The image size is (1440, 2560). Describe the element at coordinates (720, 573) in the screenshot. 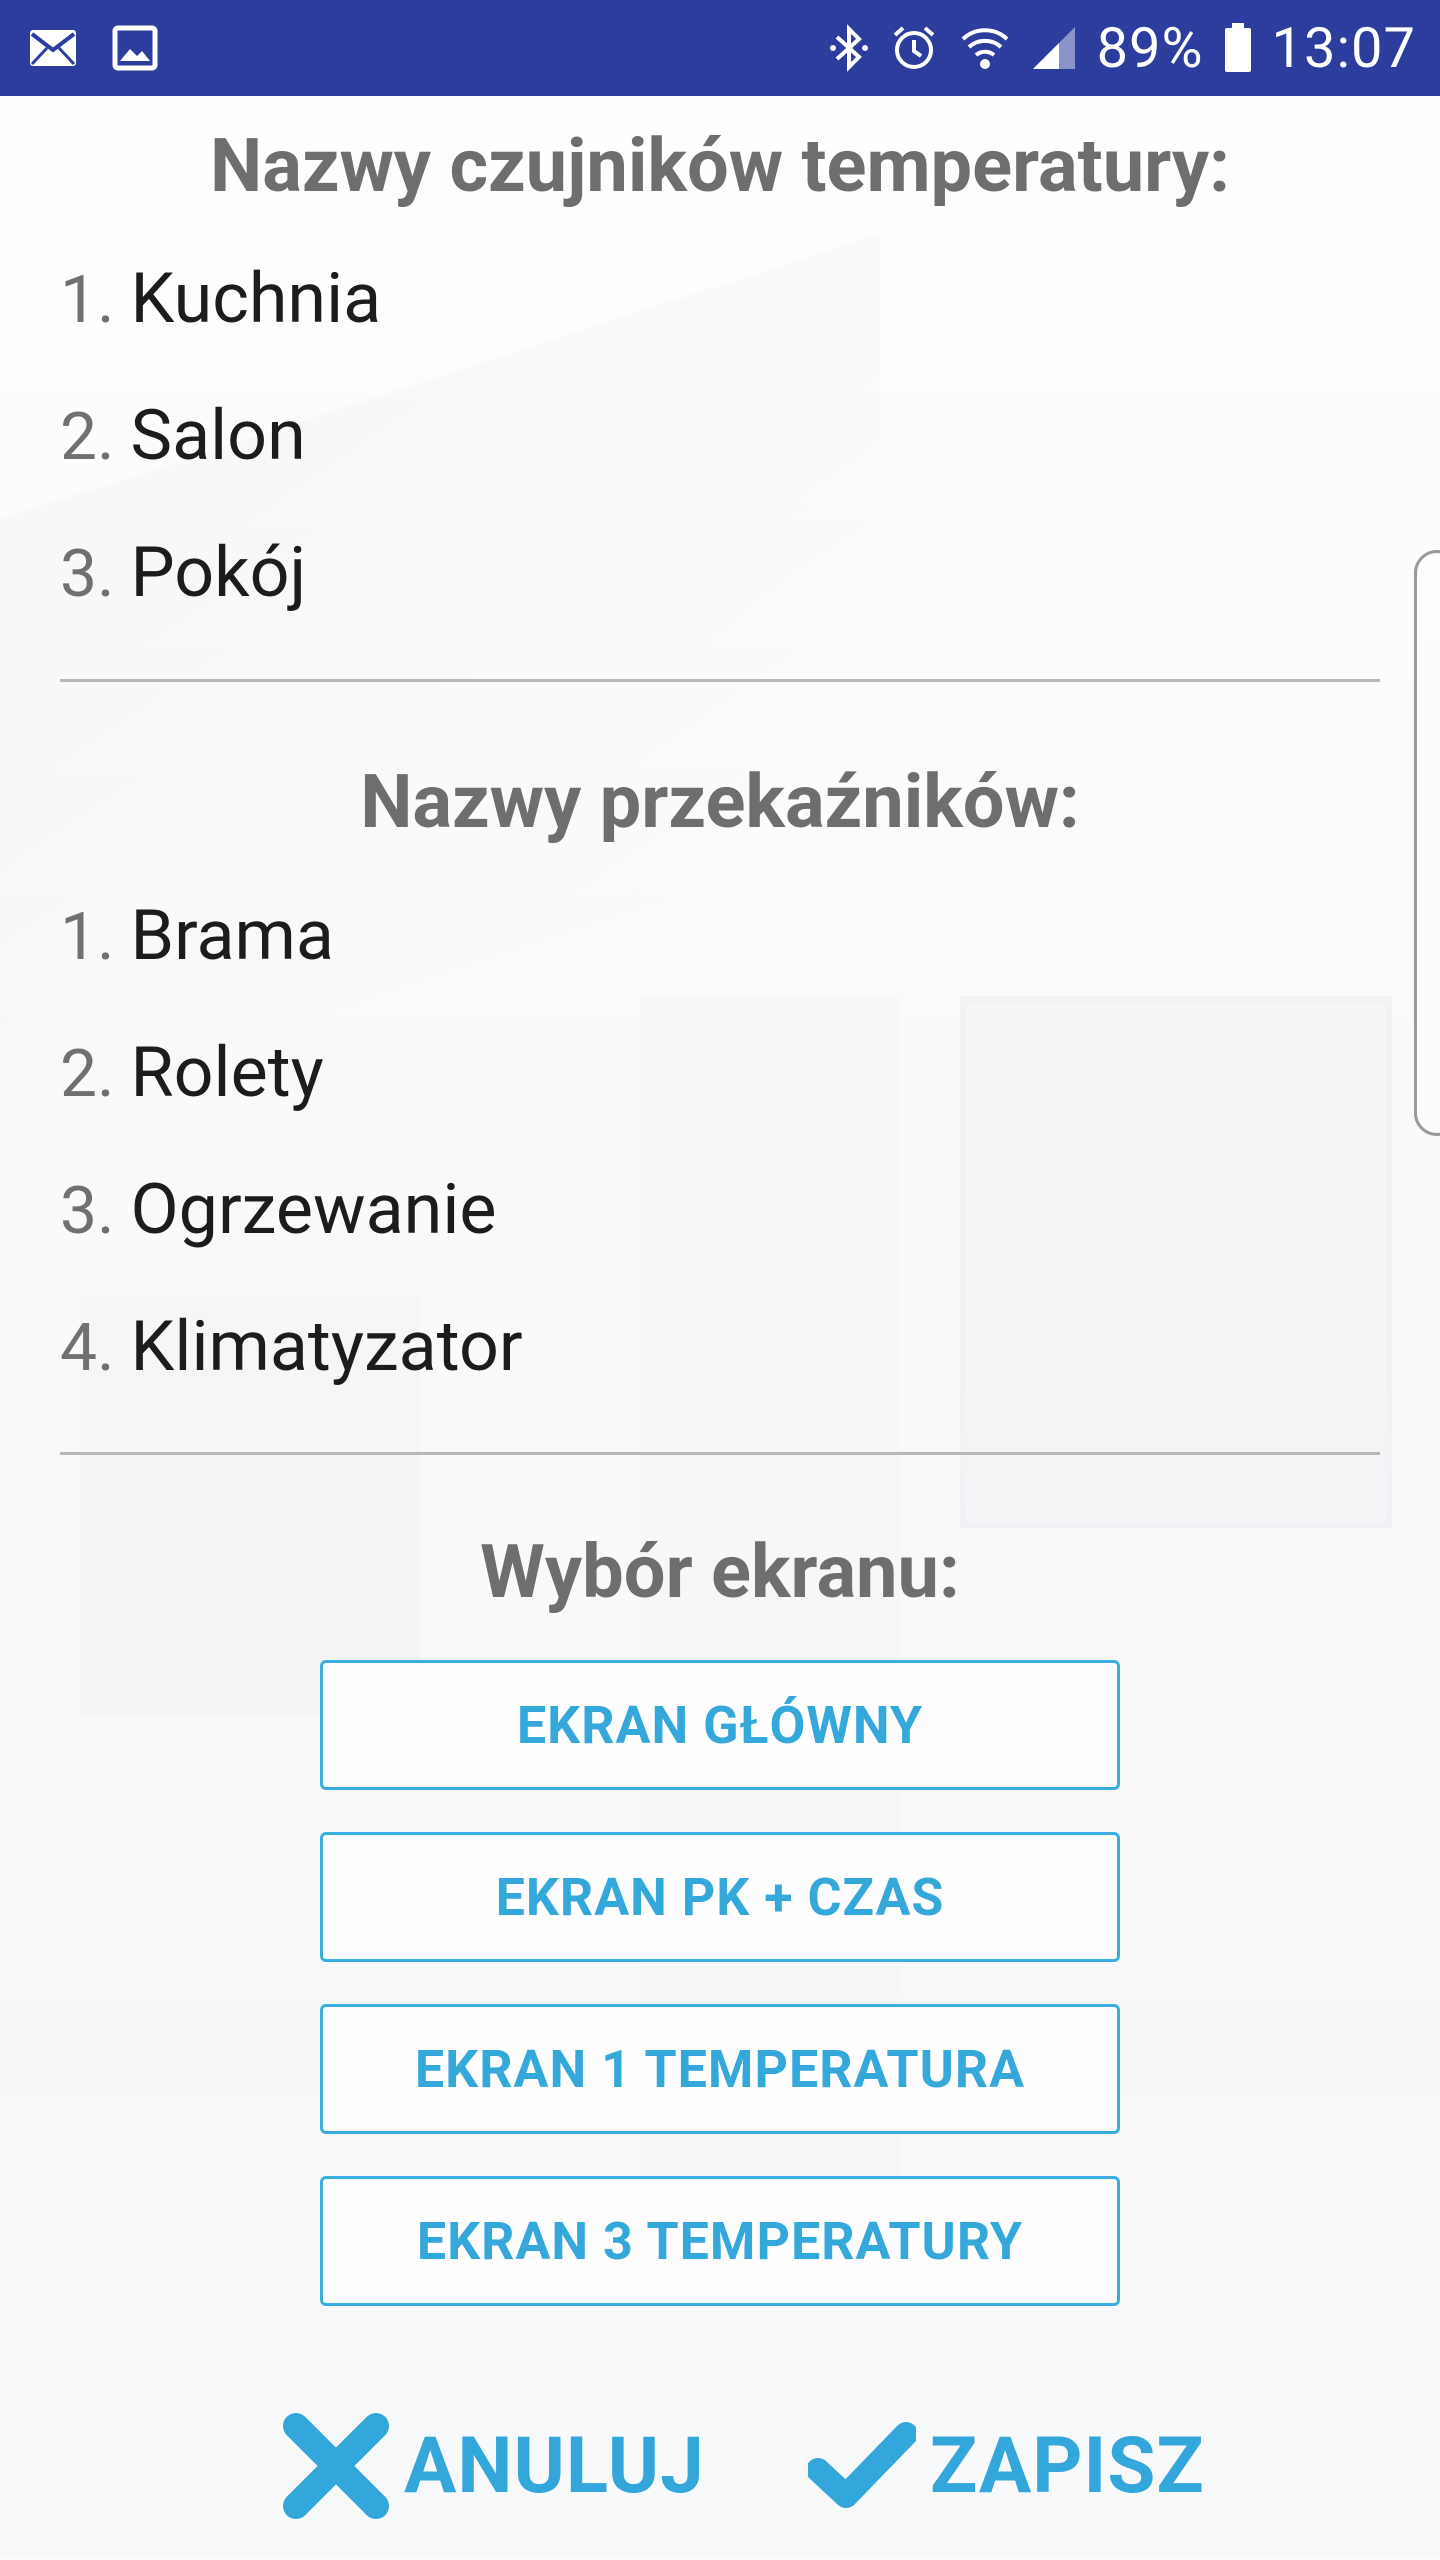

I see `sensor-item: 3. Pokój` at that location.